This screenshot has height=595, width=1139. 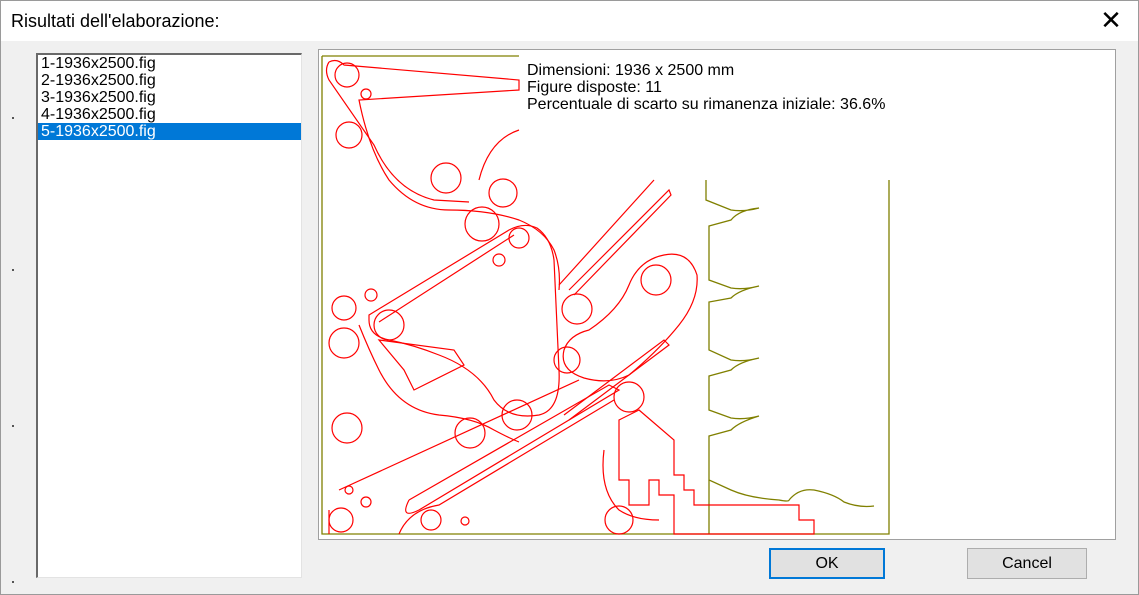 I want to click on dimensions-text: Dimensioni: 1936 x 2500 mm, so click(x=631, y=70).